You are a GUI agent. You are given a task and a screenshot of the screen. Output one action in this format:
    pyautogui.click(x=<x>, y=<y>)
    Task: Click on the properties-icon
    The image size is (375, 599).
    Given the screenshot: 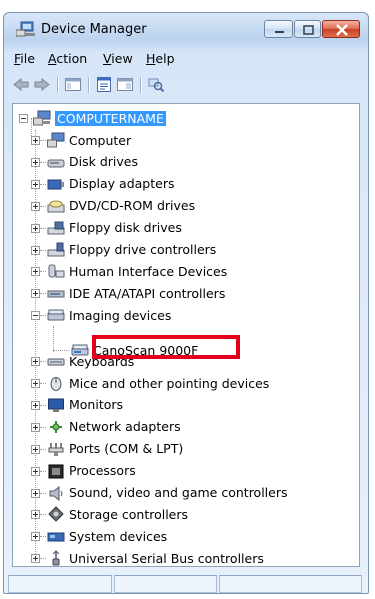 What is the action you would take?
    pyautogui.click(x=104, y=84)
    